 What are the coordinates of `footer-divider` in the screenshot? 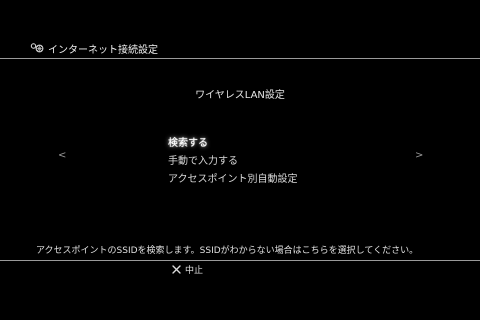 It's located at (240, 260).